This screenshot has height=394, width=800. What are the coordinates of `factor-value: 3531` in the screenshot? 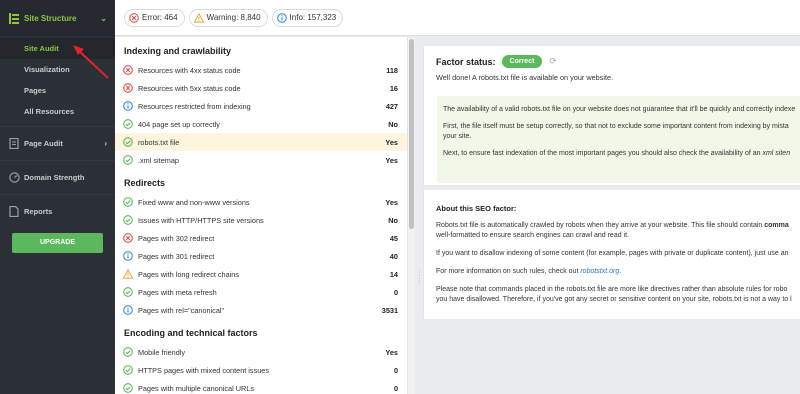 It's located at (389, 310).